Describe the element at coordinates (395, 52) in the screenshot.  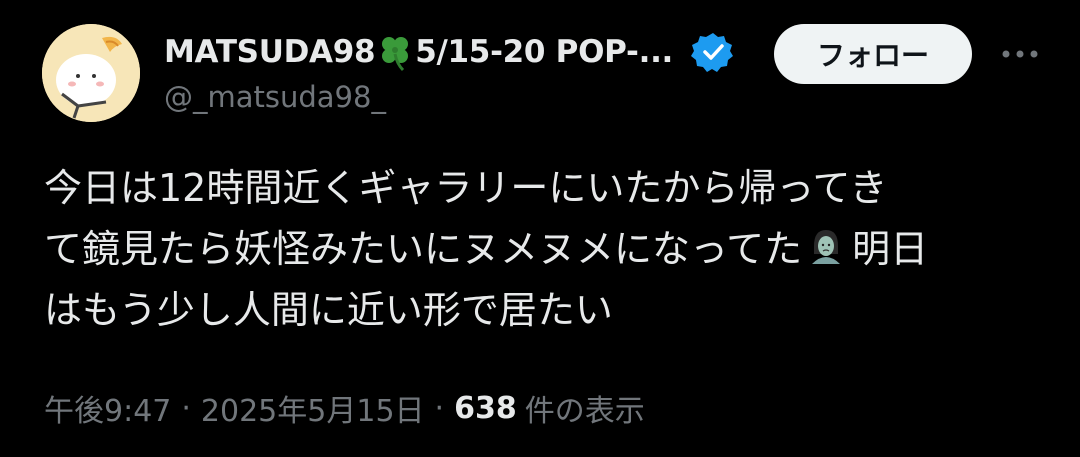
I see `four-leaf-clover-icon` at that location.